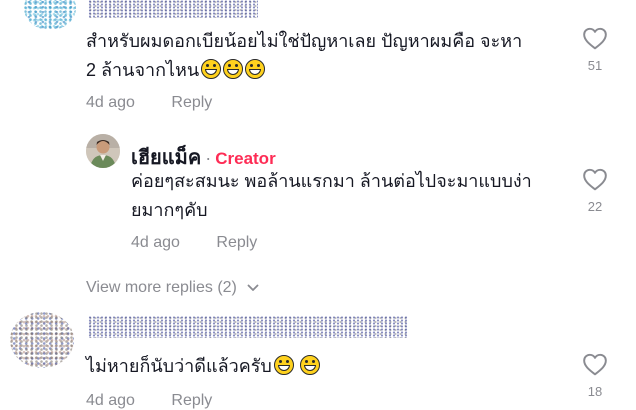 Image resolution: width=636 pixels, height=410 pixels. I want to click on like-button: 22, so click(595, 190).